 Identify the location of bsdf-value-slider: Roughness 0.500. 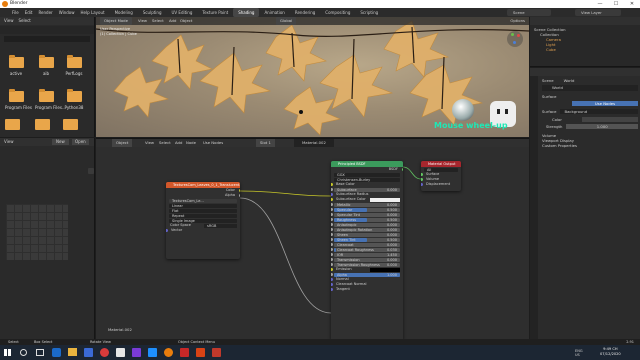
(367, 219).